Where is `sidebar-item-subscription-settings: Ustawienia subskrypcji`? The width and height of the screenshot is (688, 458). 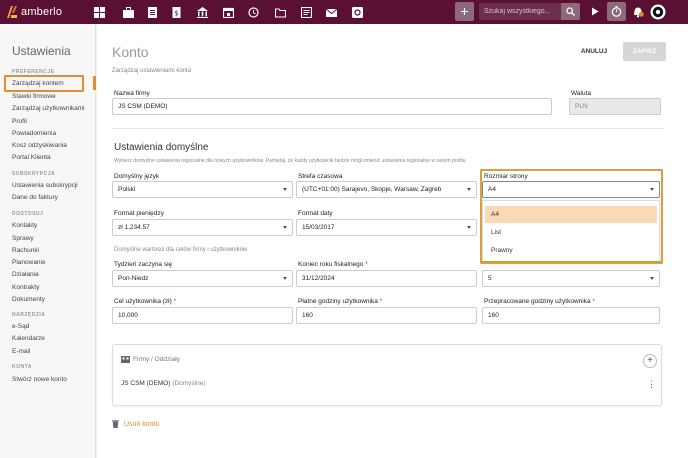
sidebar-item-subscription-settings: Ustawienia subskrypcji is located at coordinates (45, 185).